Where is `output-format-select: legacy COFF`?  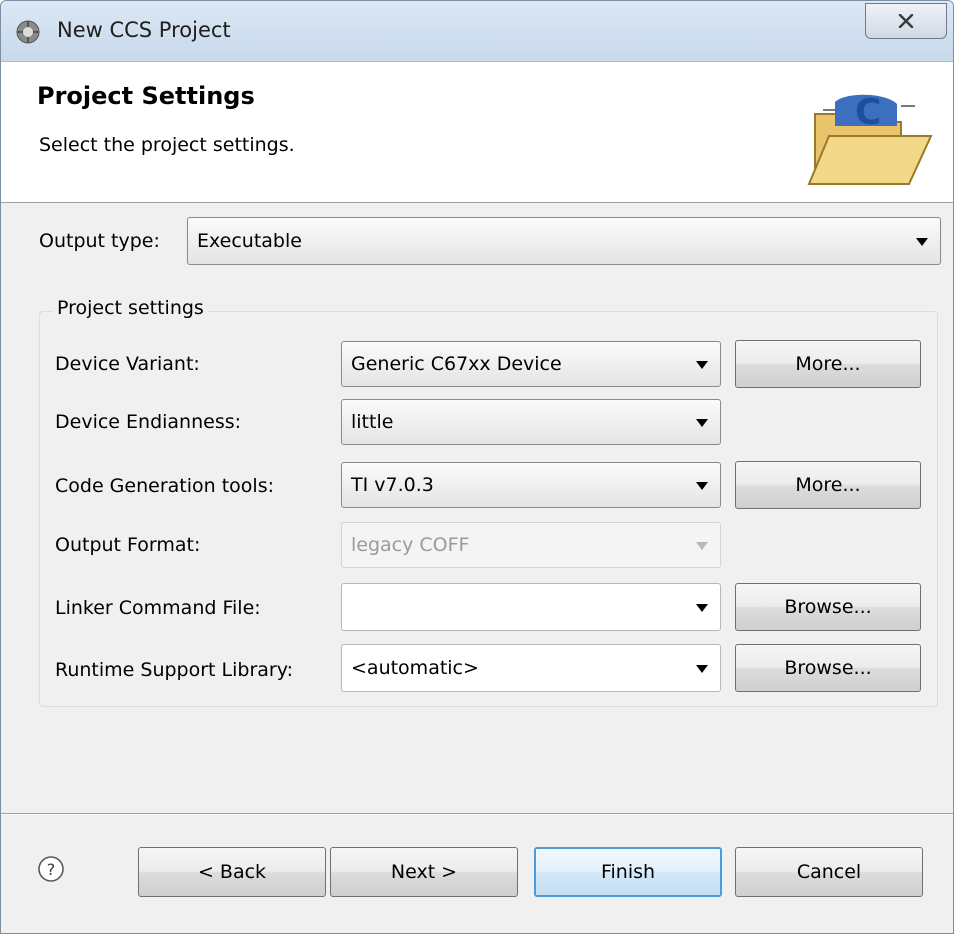
output-format-select: legacy COFF is located at coordinates (531, 545).